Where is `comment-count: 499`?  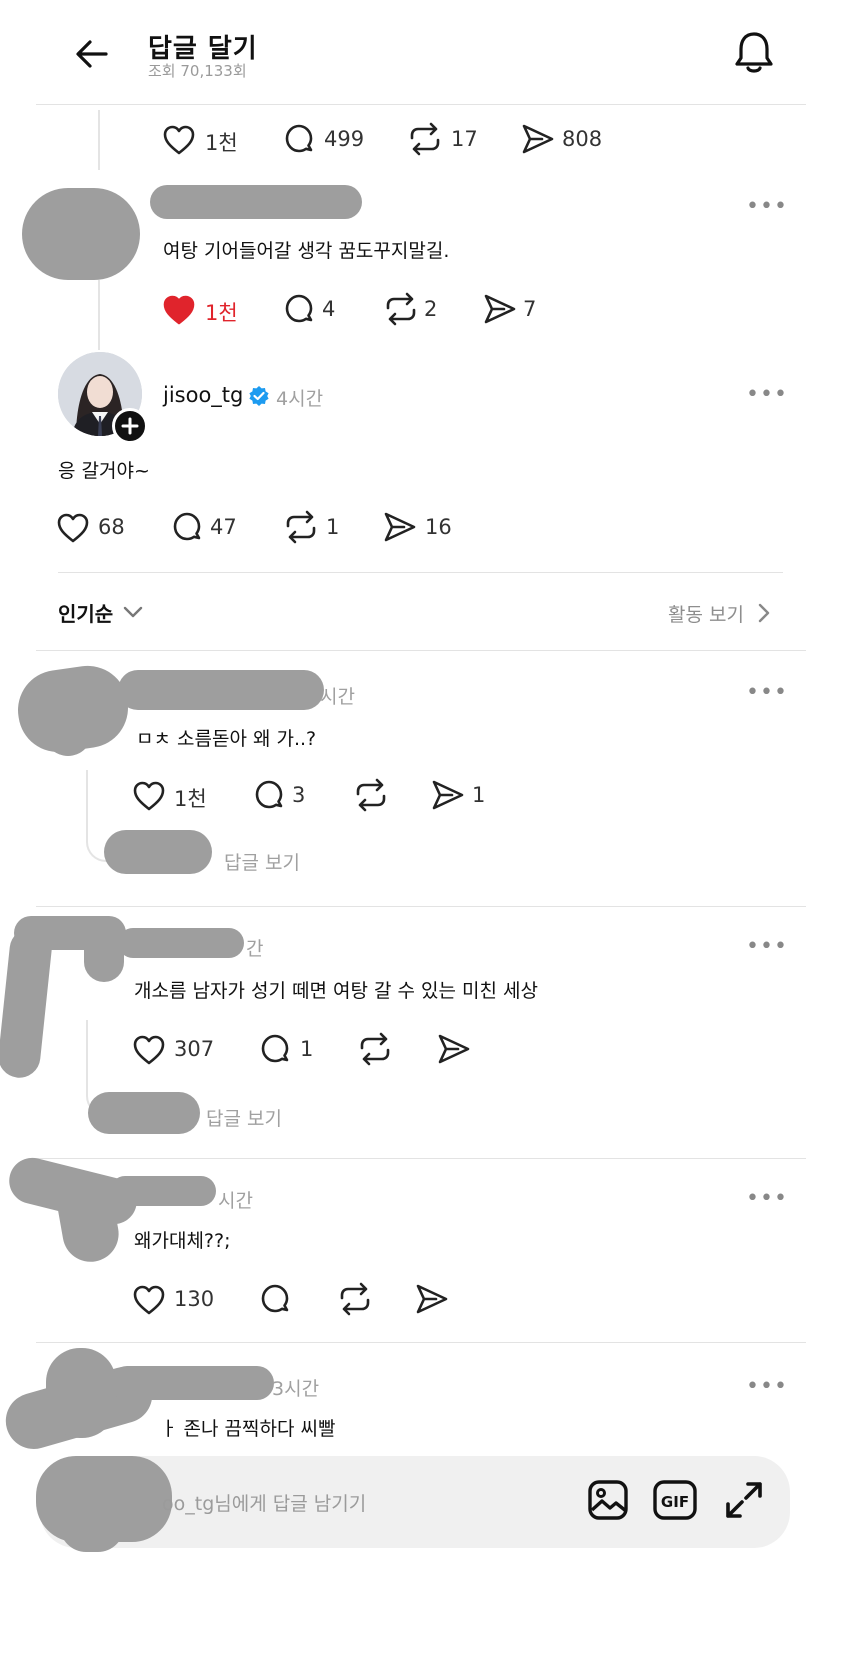
comment-count: 499 is located at coordinates (344, 139).